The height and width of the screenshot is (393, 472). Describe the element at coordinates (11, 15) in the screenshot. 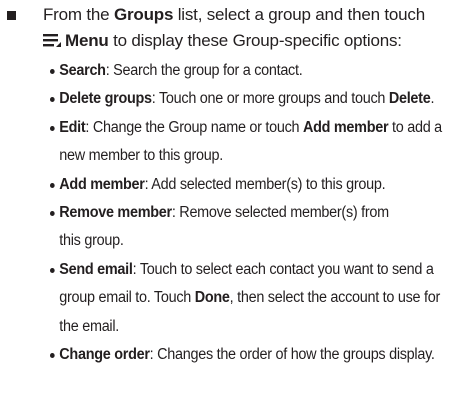

I see `bullet-square` at that location.